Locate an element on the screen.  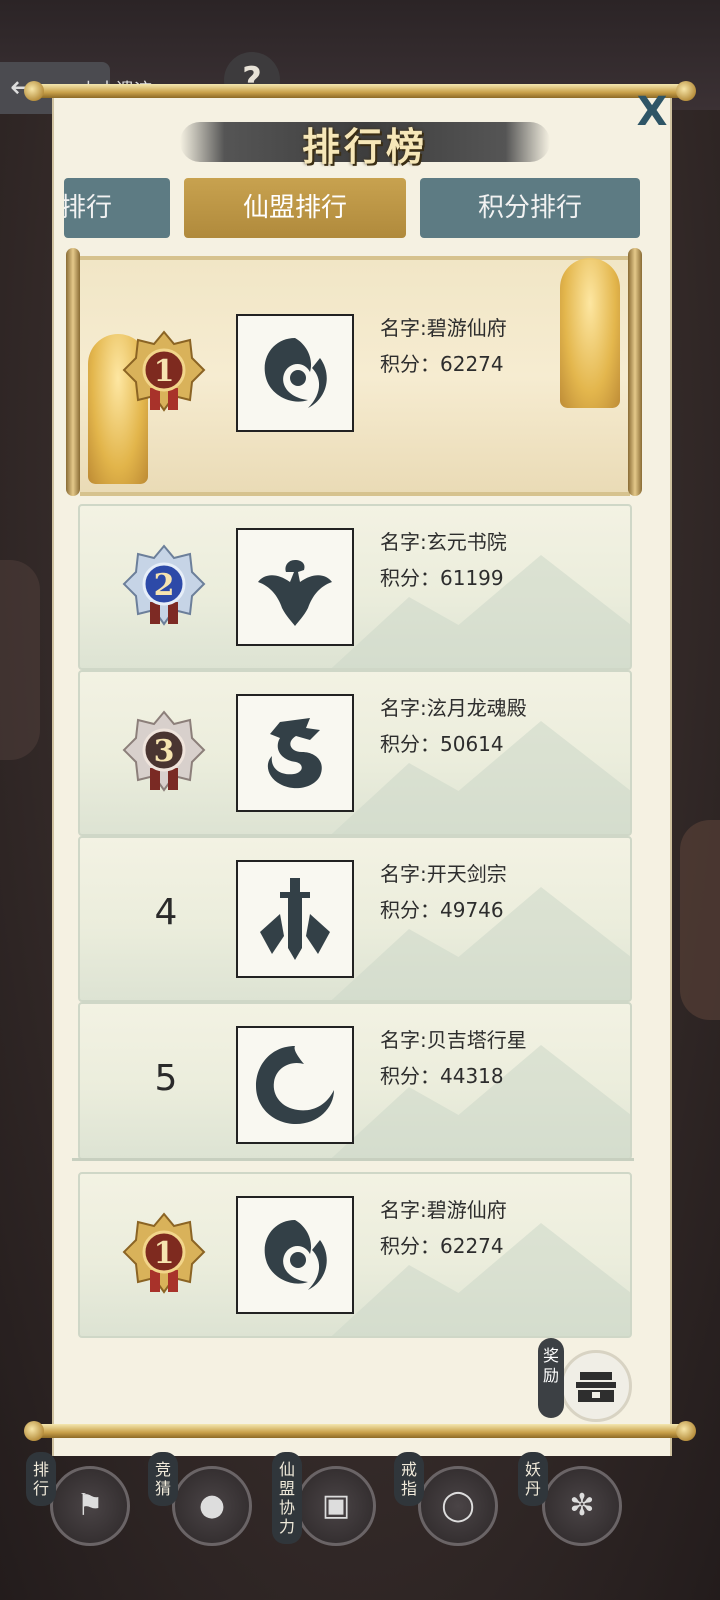
guild-score: 积分：50614 is located at coordinates (442, 744).